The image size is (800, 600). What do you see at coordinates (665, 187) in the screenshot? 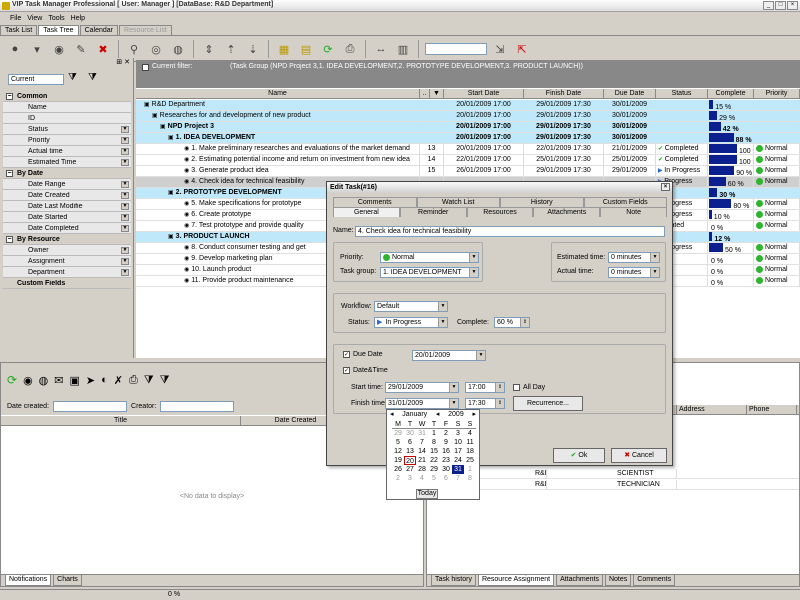
I see `dialog-close-button: ×` at bounding box center [665, 187].